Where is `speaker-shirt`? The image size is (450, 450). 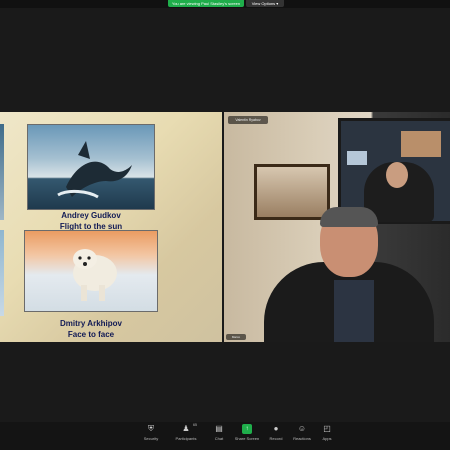 speaker-shirt is located at coordinates (354, 311).